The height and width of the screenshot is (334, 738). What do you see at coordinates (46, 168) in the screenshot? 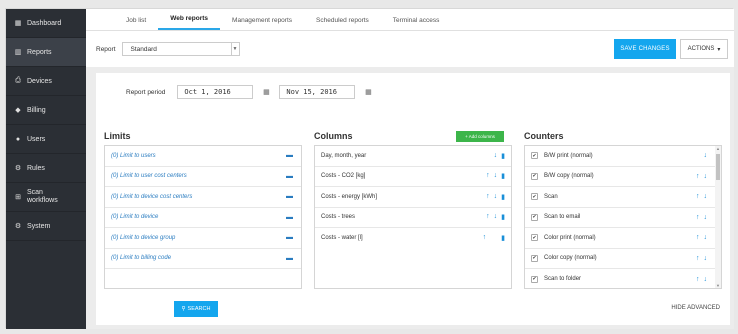
I see `sidebar-item-rules: ⚙ Rules` at bounding box center [46, 168].